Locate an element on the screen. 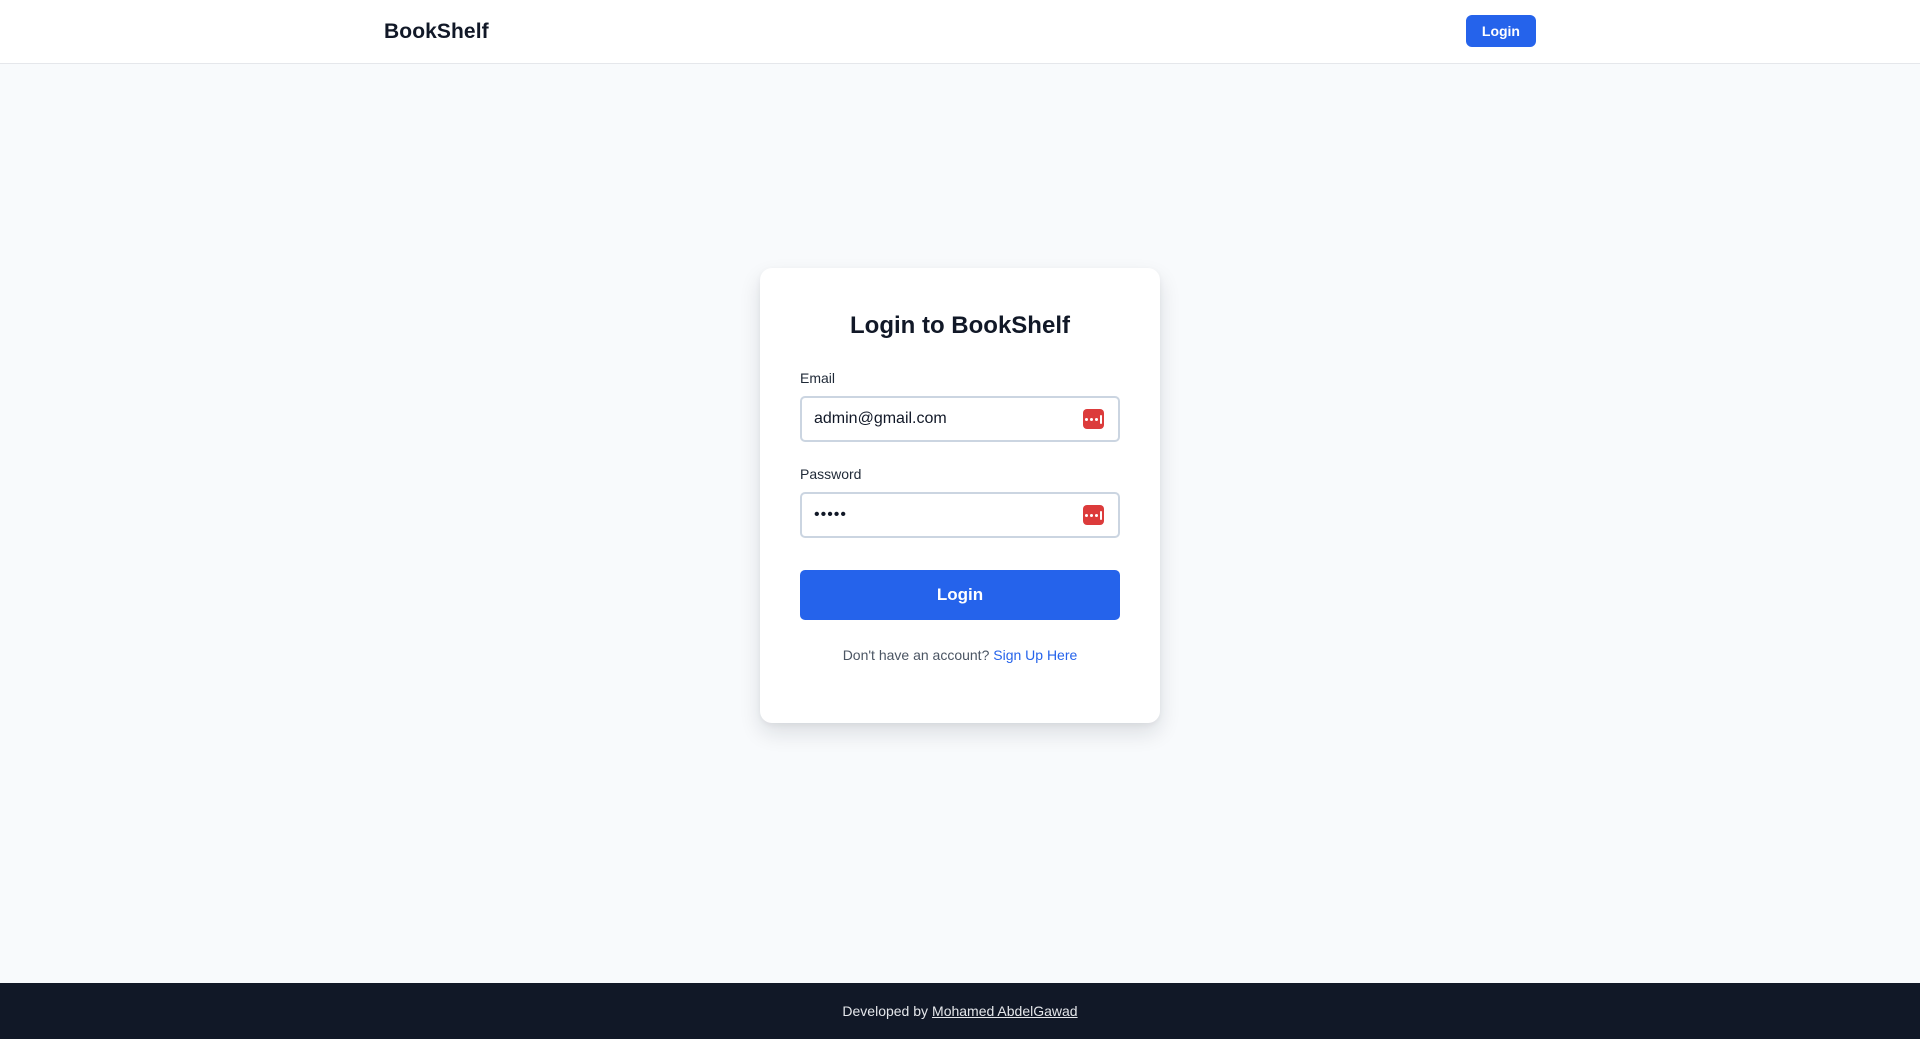  signup-link: Sign Up Here is located at coordinates (1035, 655).